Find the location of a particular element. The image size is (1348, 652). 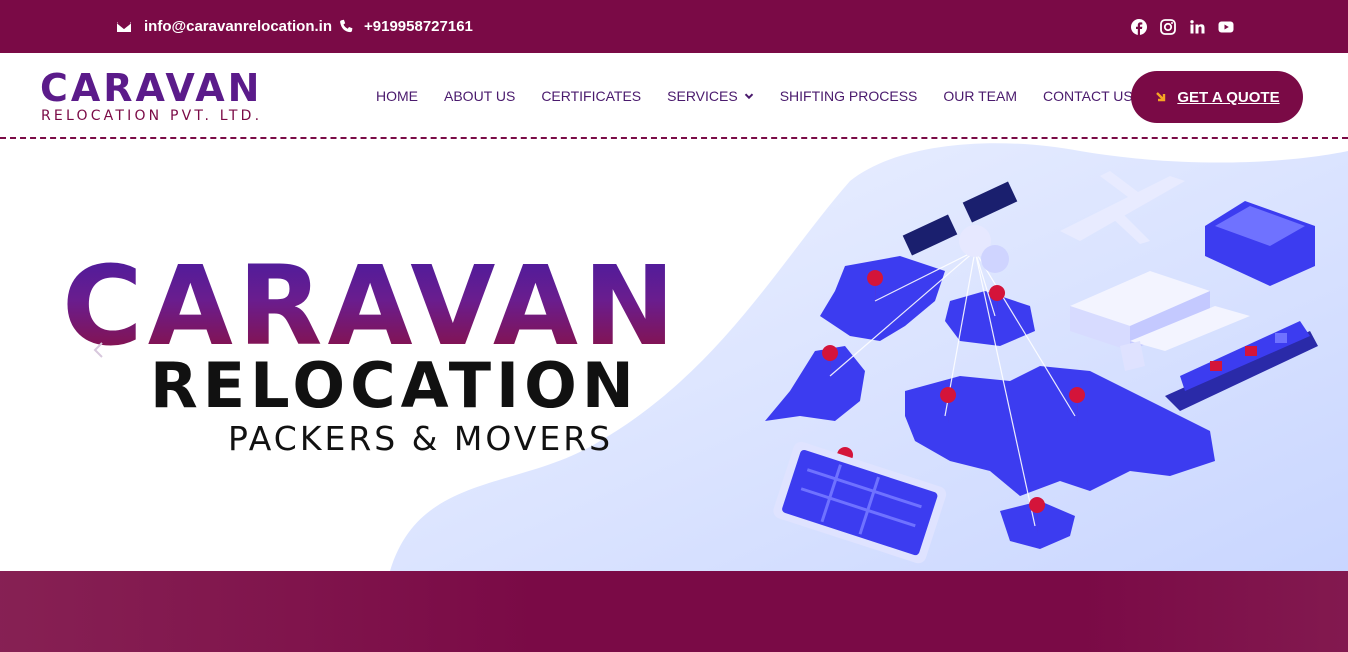

get-a-quote-button: GET A QUOTE is located at coordinates (1217, 97).